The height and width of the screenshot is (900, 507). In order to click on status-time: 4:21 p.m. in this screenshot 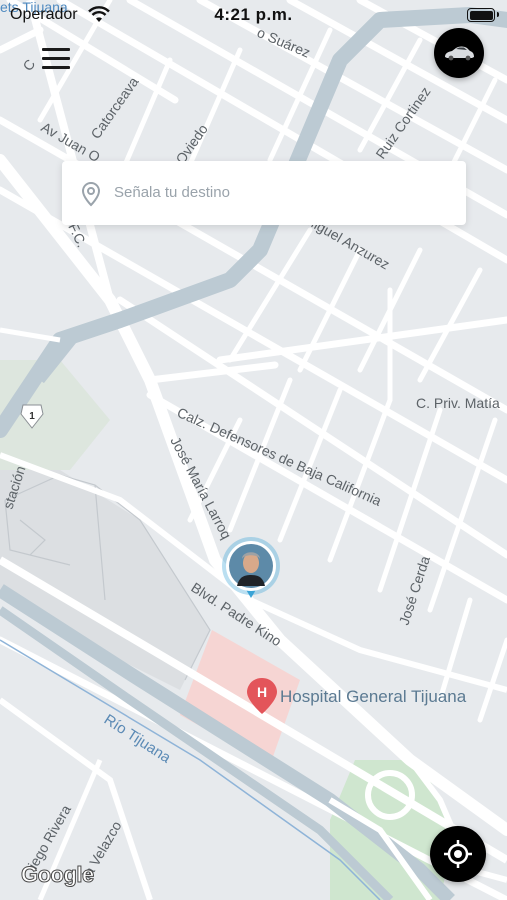, I will do `click(253, 14)`.